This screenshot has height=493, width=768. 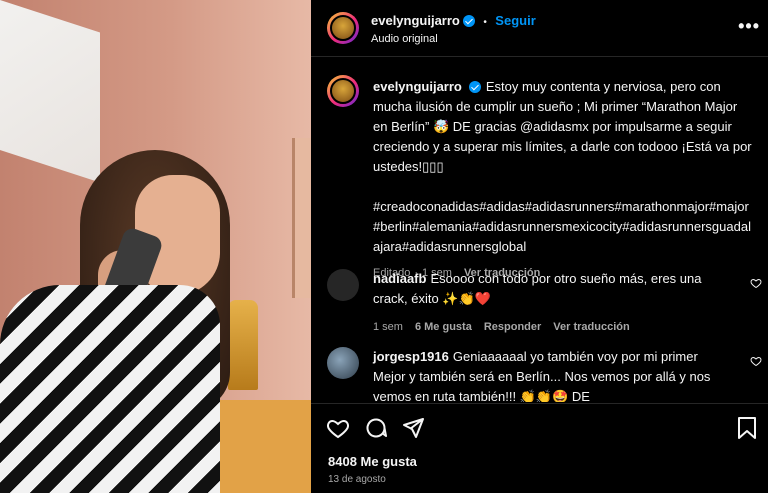 I want to click on more-options-icon: •••, so click(x=749, y=26).